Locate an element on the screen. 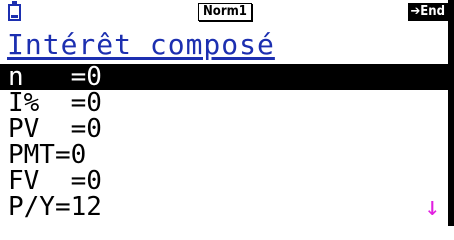 The width and height of the screenshot is (454, 240). variable-text: PV =0 is located at coordinates (55, 129).